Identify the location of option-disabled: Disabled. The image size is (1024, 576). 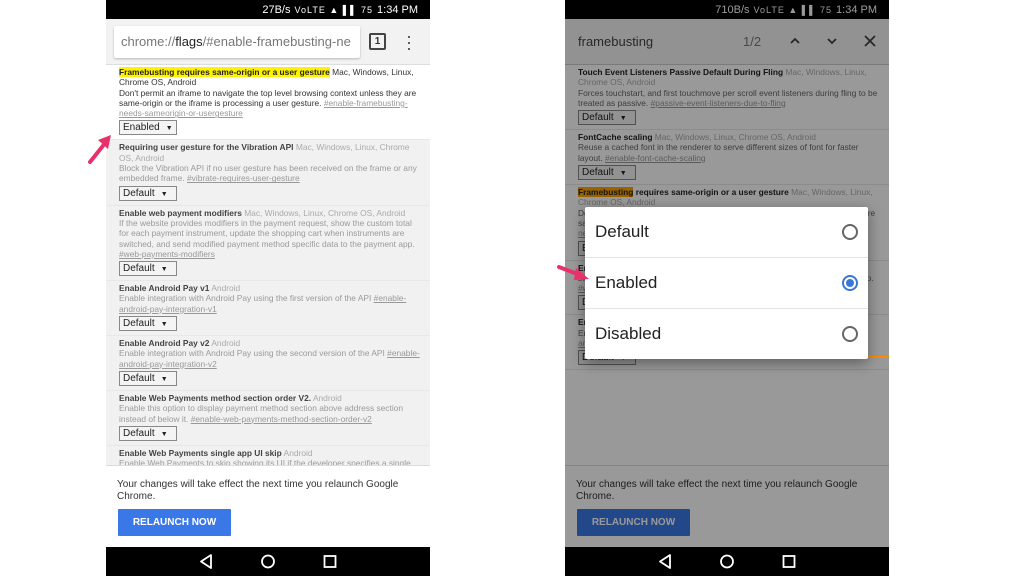
(726, 334).